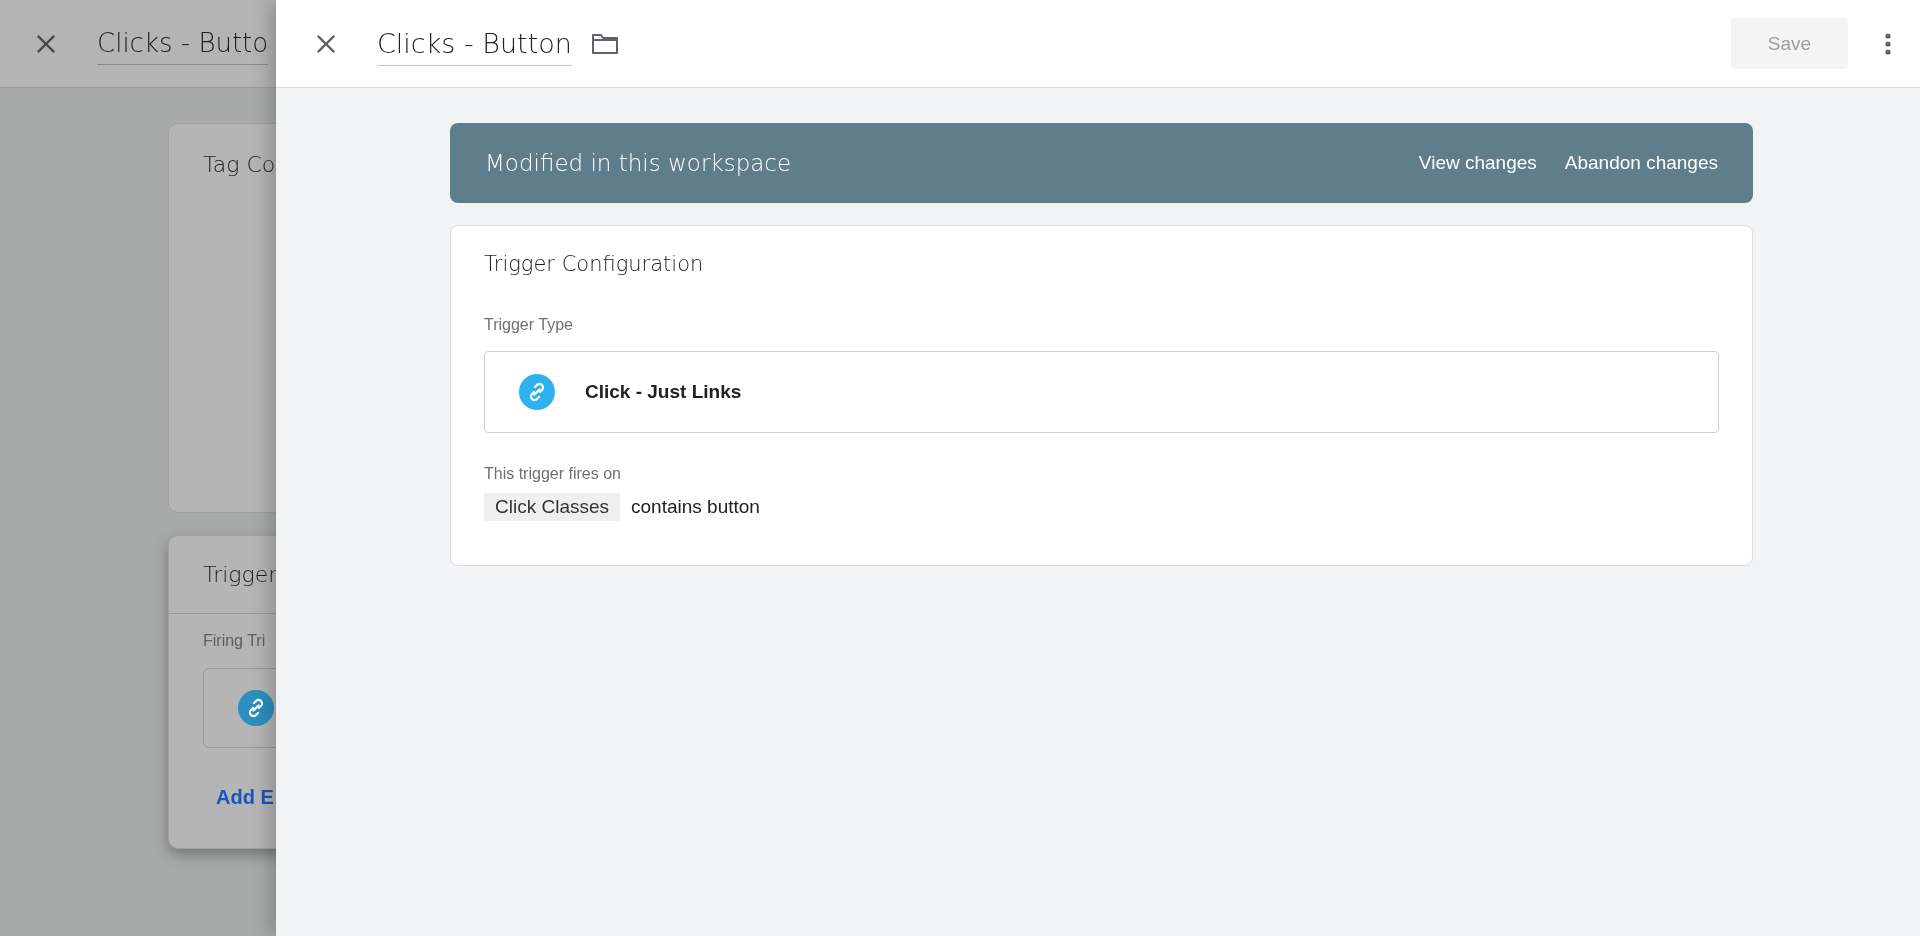  What do you see at coordinates (183, 46) in the screenshot?
I see `tag-title: Clicks - Butto` at bounding box center [183, 46].